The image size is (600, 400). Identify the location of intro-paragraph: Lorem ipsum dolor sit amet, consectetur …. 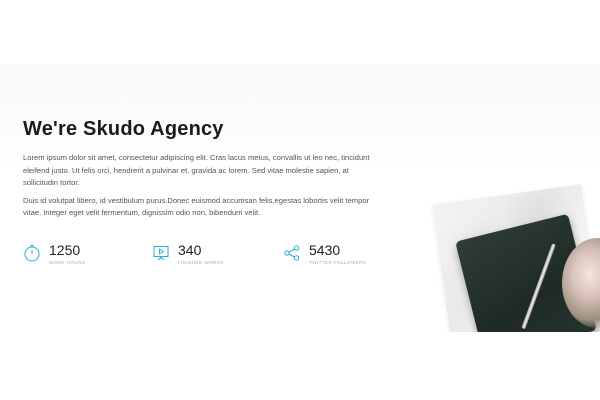
(196, 170).